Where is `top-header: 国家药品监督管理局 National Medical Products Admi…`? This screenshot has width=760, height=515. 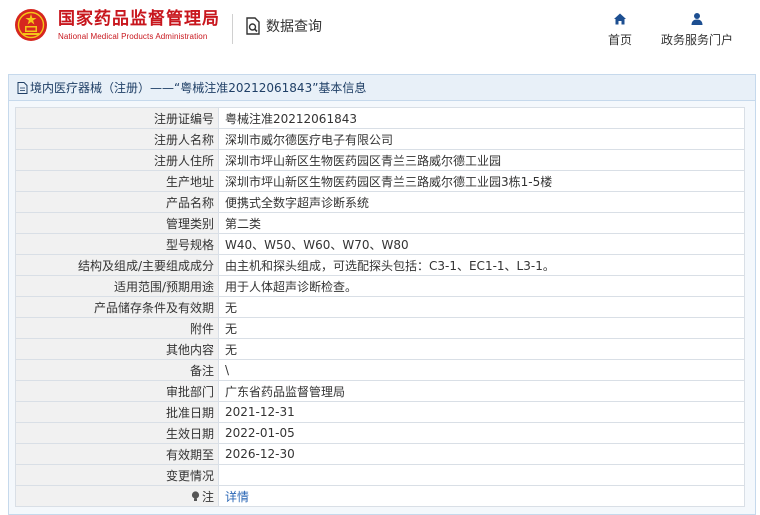 top-header: 国家药品监督管理局 National Medical Products Admi… is located at coordinates (380, 35).